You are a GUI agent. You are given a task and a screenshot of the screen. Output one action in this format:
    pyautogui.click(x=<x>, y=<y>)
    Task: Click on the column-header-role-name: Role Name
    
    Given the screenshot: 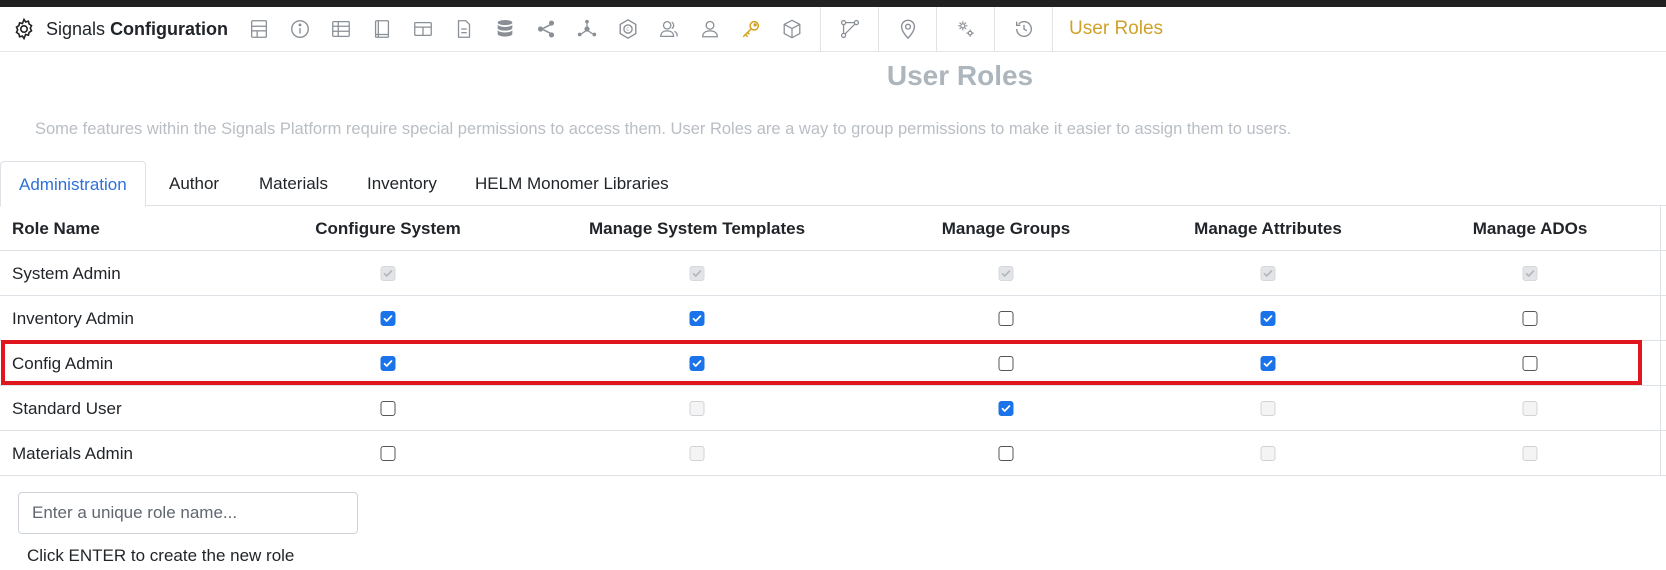 What is the action you would take?
    pyautogui.click(x=56, y=228)
    